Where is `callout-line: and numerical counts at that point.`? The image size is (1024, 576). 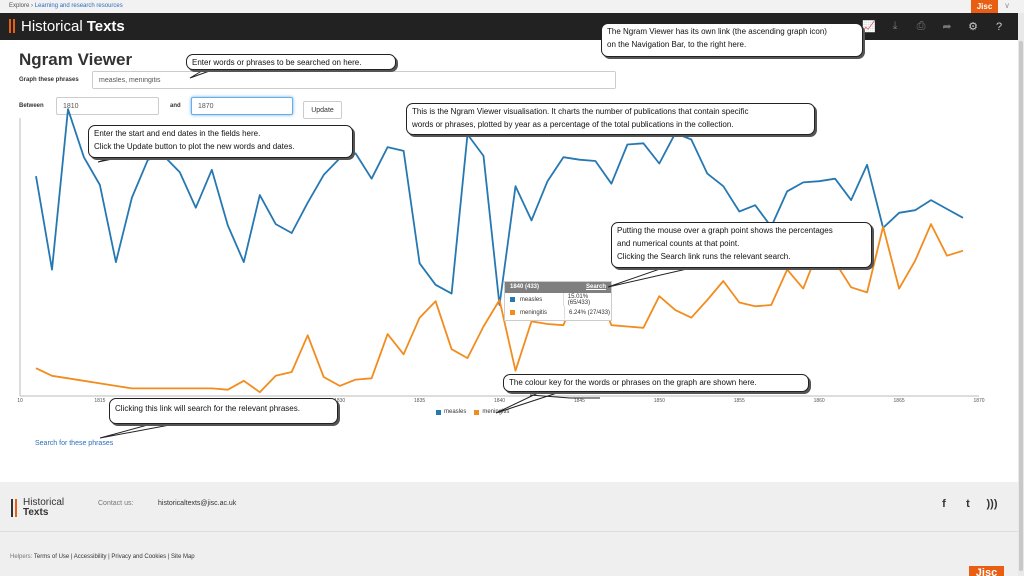 callout-line: and numerical counts at that point. is located at coordinates (678, 243).